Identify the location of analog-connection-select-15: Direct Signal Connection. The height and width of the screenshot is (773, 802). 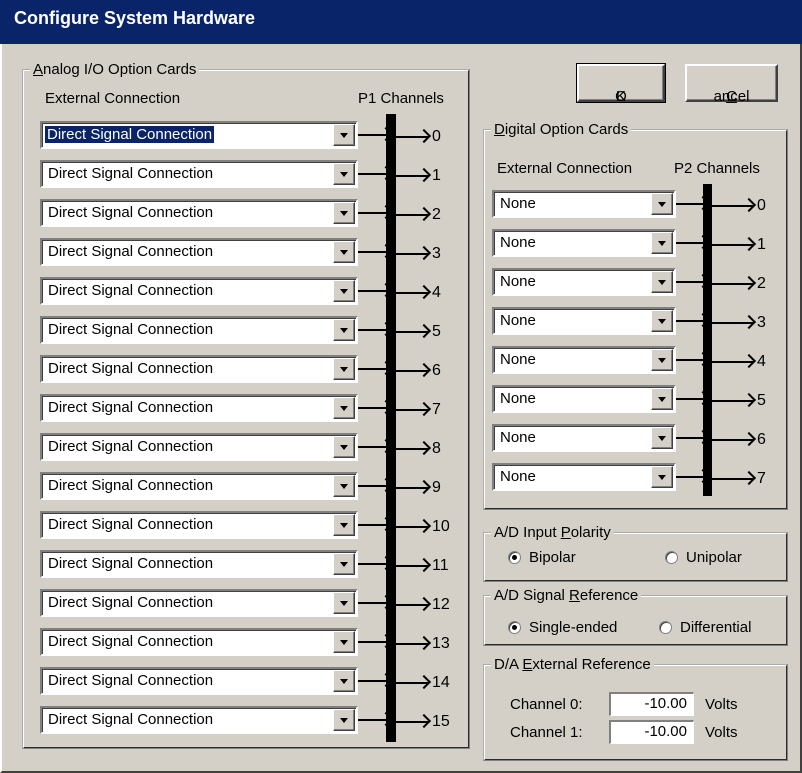
(199, 720).